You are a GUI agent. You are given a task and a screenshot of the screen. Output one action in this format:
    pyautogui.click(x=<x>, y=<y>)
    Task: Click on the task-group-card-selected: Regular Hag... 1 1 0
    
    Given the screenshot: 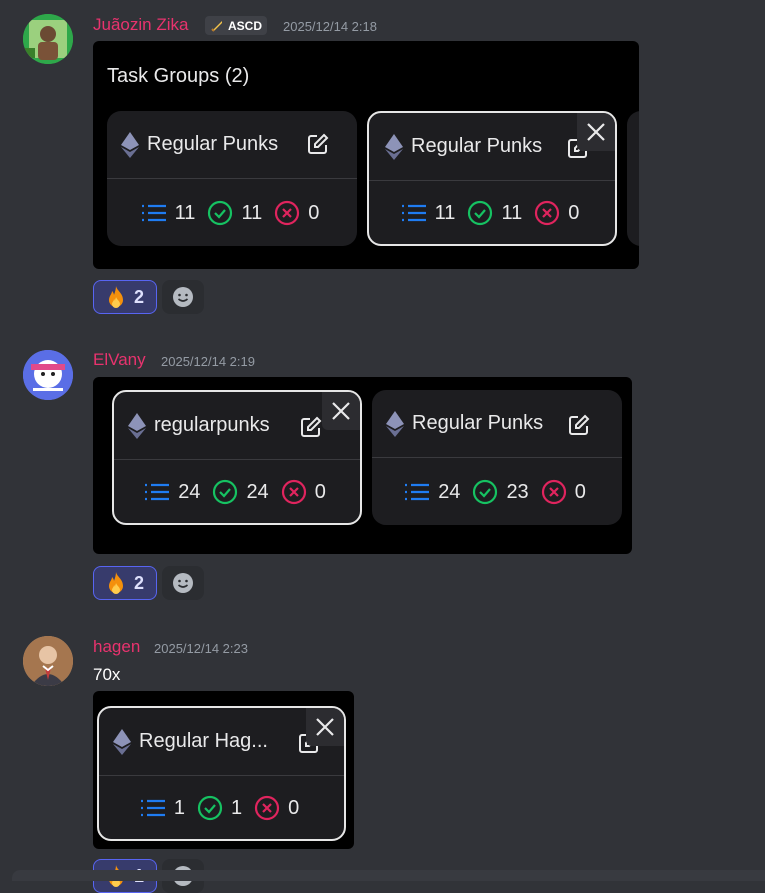 What is the action you would take?
    pyautogui.click(x=221, y=773)
    